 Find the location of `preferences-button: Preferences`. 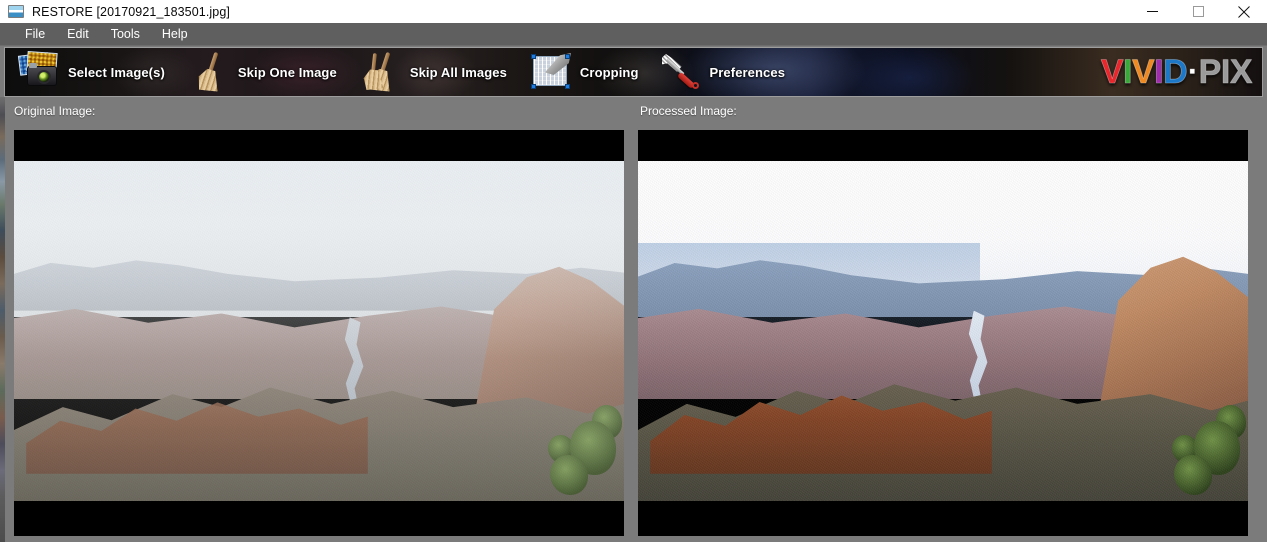

preferences-button: Preferences is located at coordinates (722, 72).